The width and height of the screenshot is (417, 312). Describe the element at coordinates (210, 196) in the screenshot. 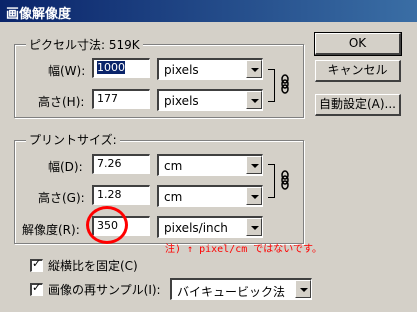

I see `print-height-unit-select: cm` at that location.